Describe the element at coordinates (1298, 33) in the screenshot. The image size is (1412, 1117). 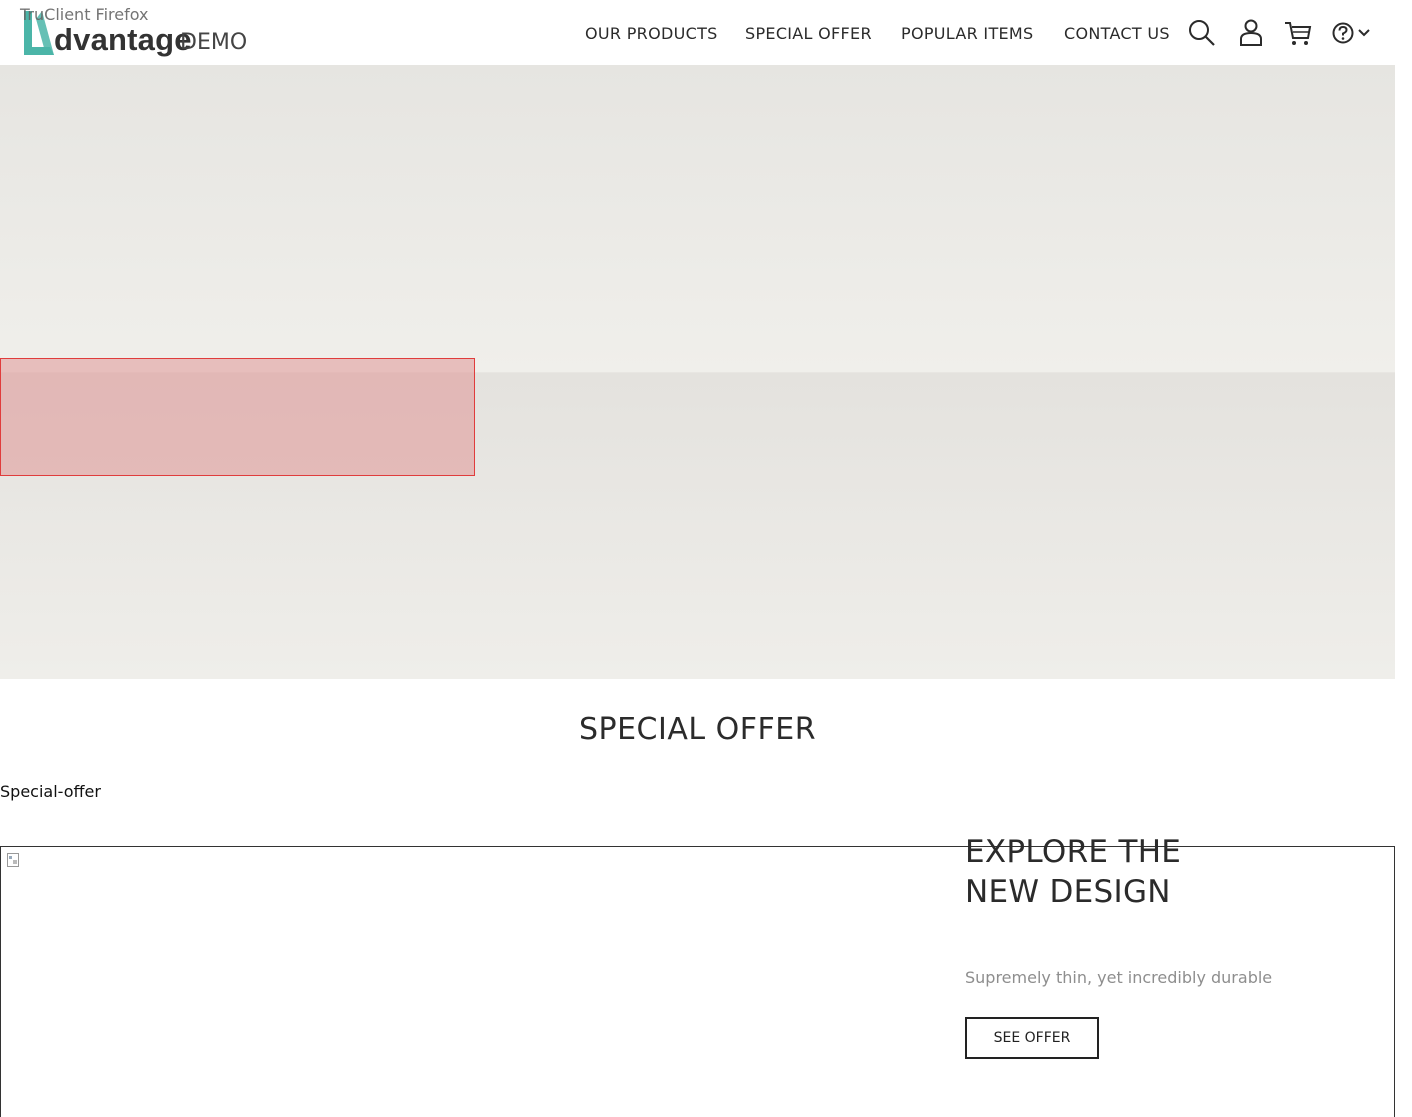
I see `cart-icon` at that location.